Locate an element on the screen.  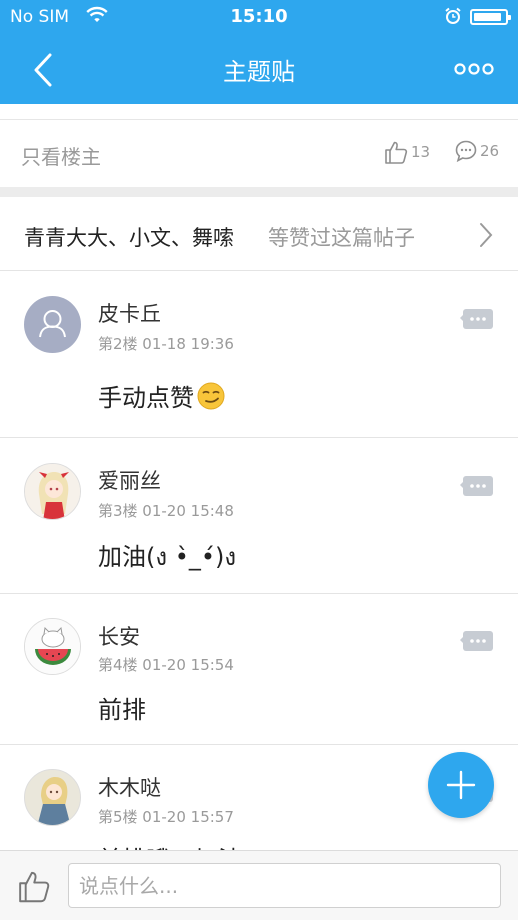
like-button: 13 is located at coordinates (406, 152).